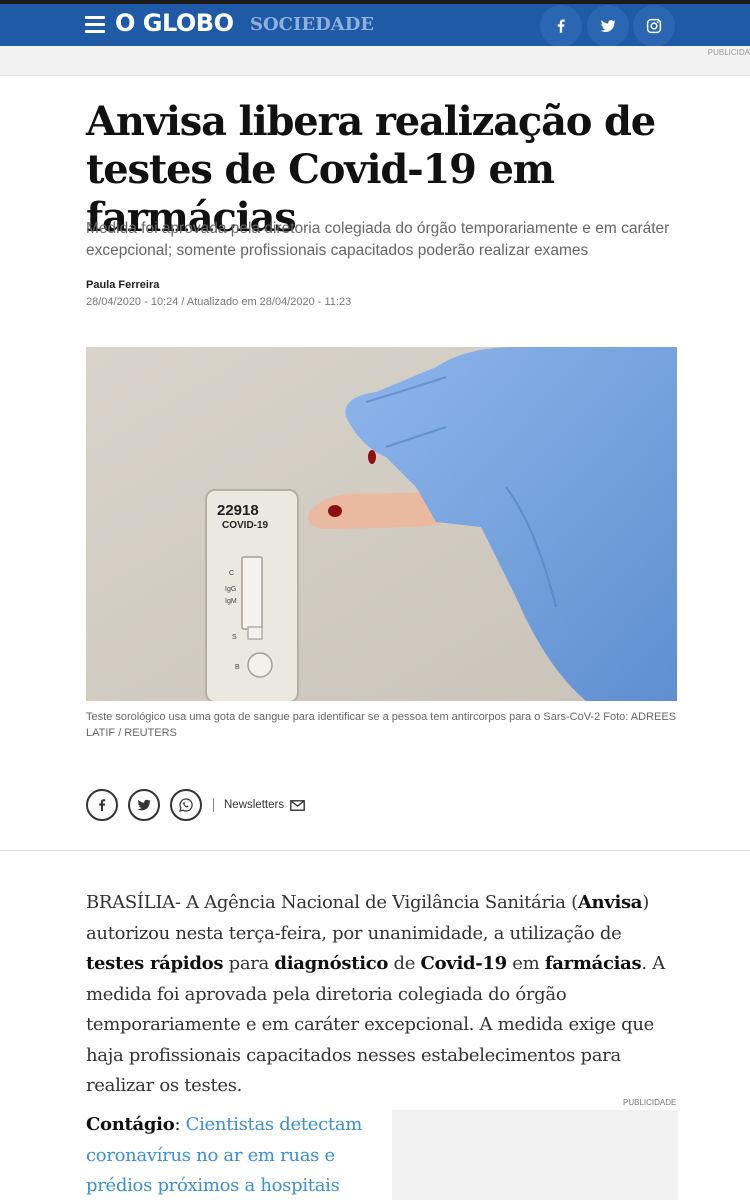  What do you see at coordinates (610, 902) in the screenshot?
I see `bold-term-anvisa: Anvisa` at bounding box center [610, 902].